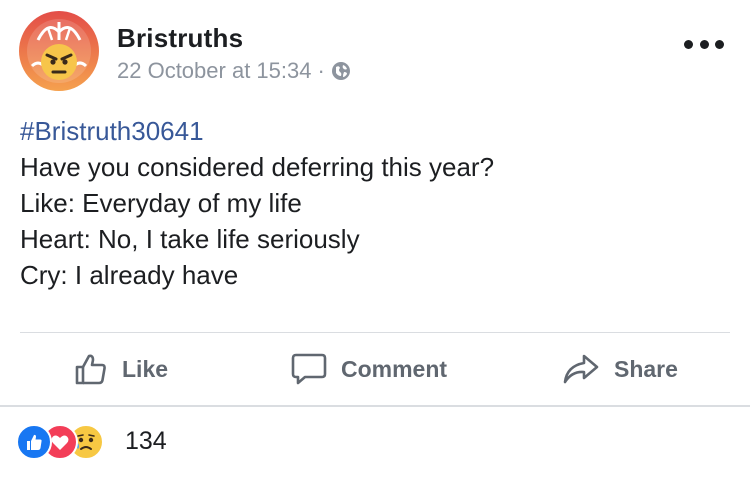 The image size is (750, 477). I want to click on share-arrow-icon, so click(581, 369).